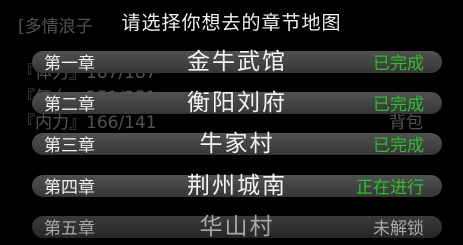 The image size is (463, 245). I want to click on chapter-status: 正在进行, so click(390, 188).